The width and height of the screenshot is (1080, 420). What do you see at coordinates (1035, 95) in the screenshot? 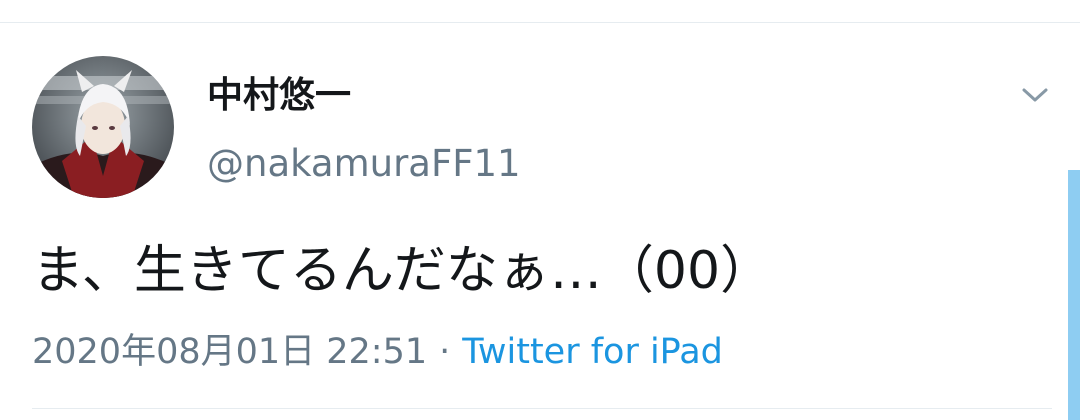
I see `chevron-down-icon` at bounding box center [1035, 95].